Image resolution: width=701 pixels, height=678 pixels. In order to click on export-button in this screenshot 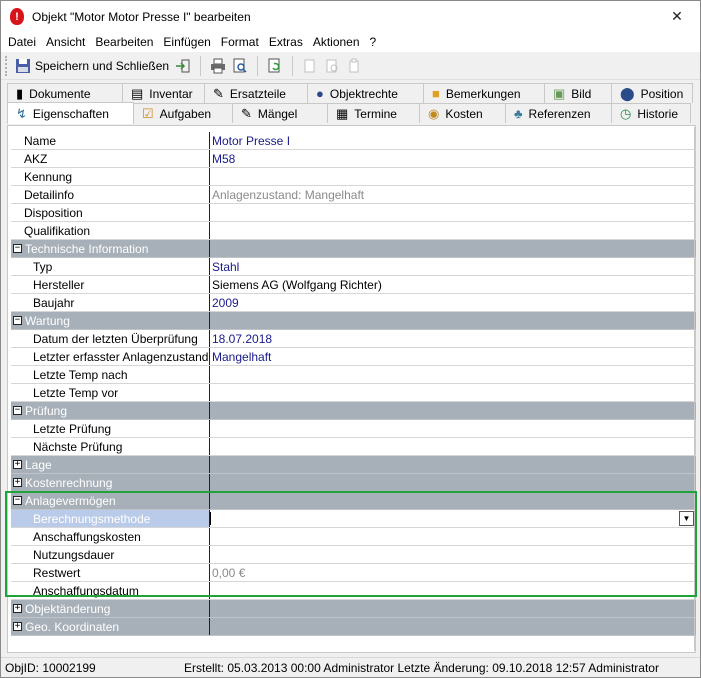, I will do `click(183, 66)`.